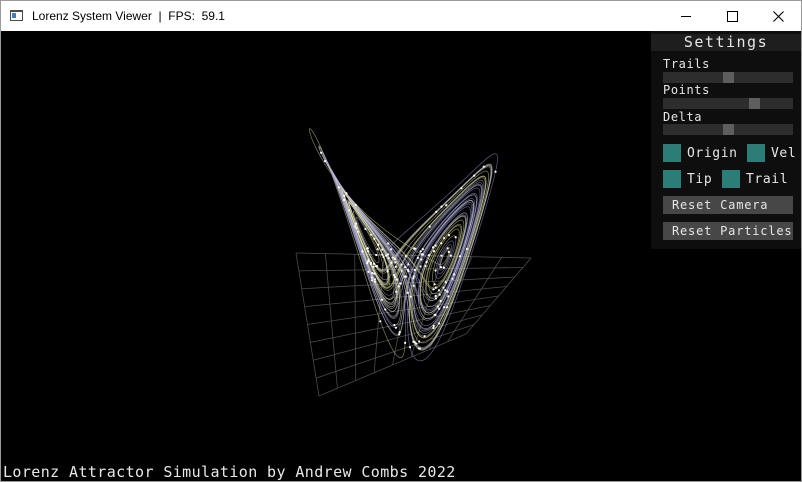 The image size is (802, 482). What do you see at coordinates (728, 103) in the screenshot?
I see `points-slider` at bounding box center [728, 103].